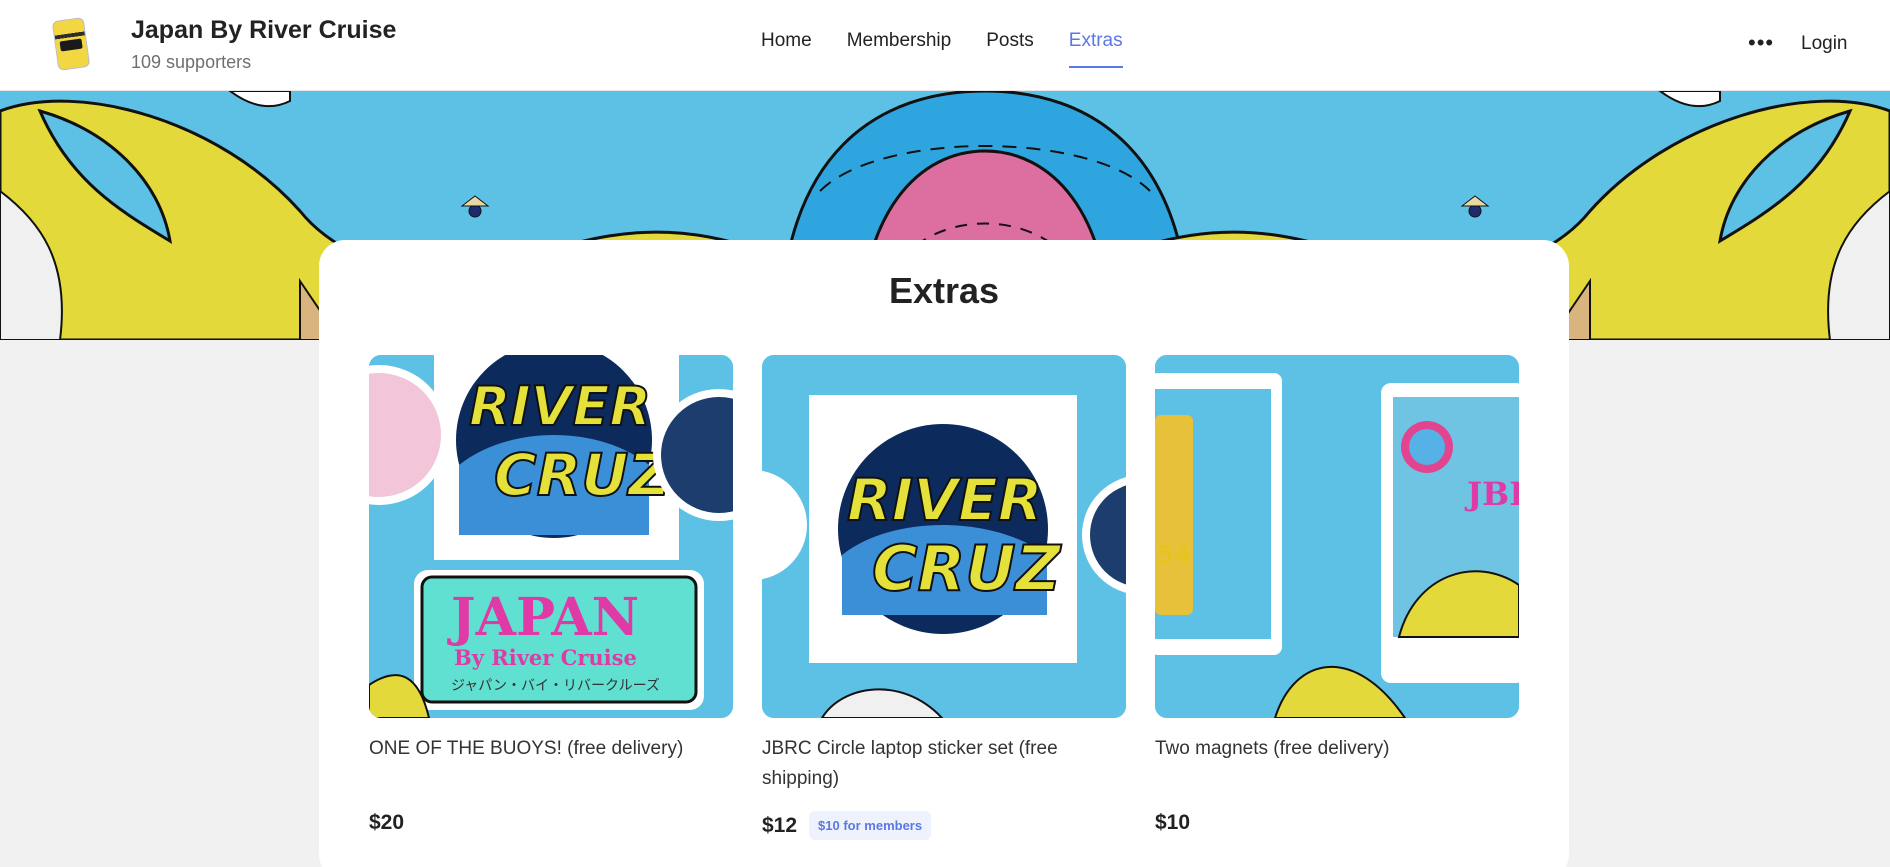 This screenshot has width=1890, height=867. I want to click on price-row: $12 $10 for members, so click(847, 825).